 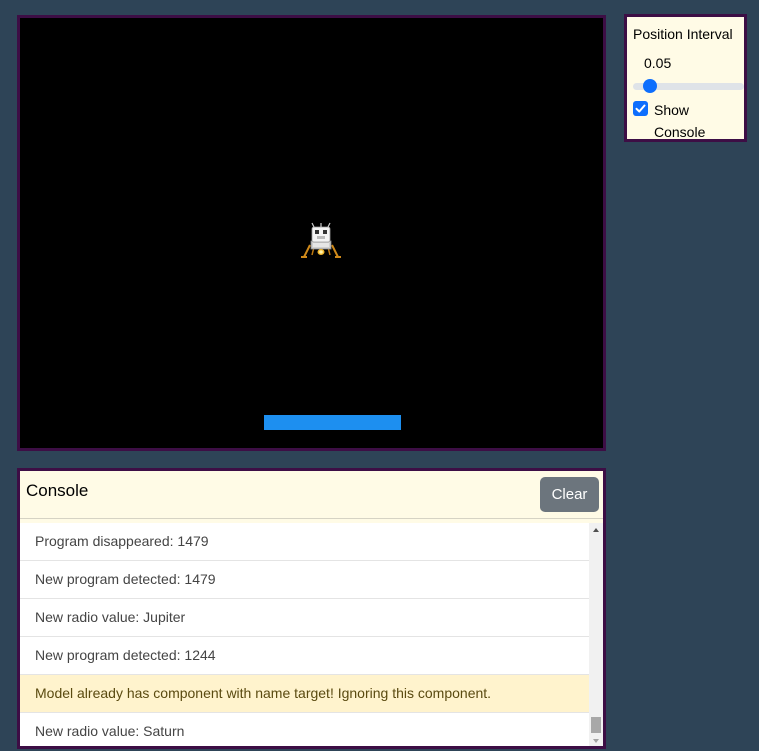 I want to click on position-interval-value: 0.05, so click(x=658, y=63).